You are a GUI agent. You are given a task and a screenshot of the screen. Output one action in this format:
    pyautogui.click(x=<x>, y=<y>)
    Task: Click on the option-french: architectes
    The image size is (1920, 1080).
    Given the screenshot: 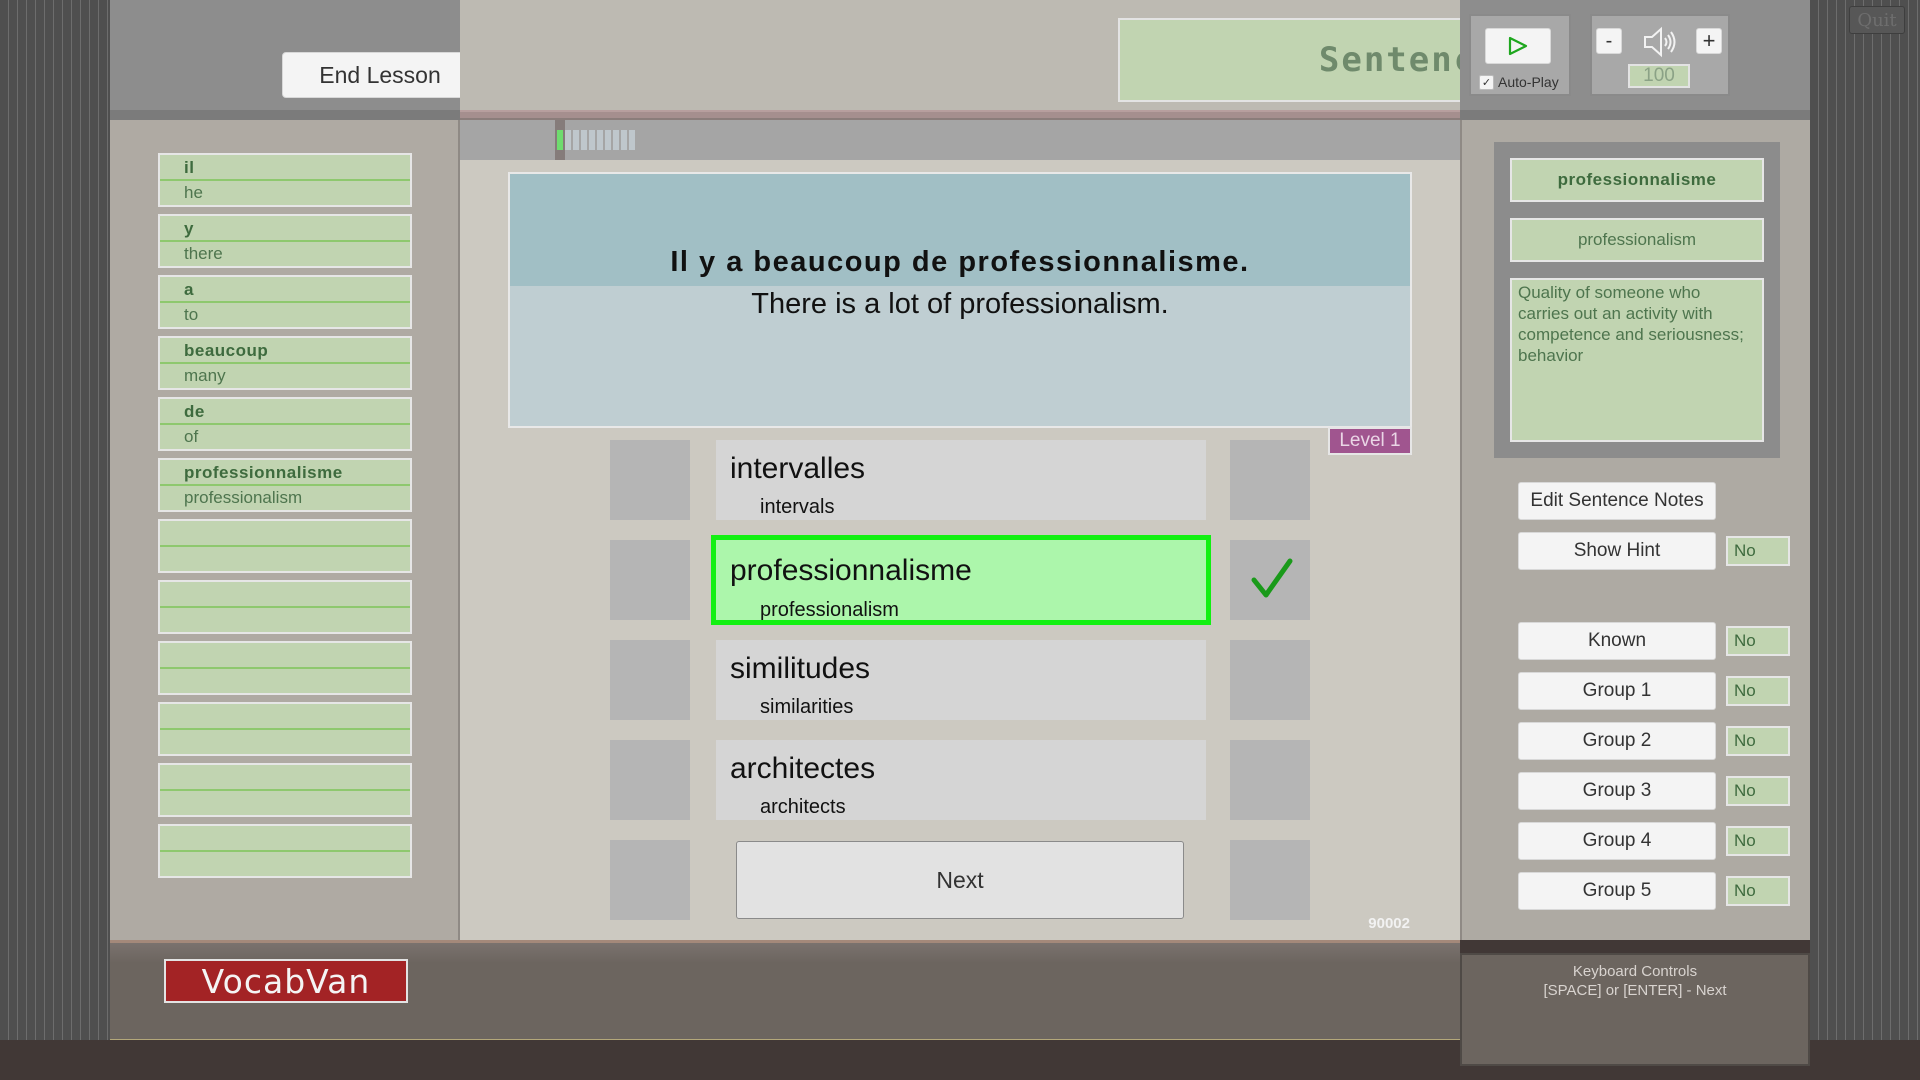 What is the action you would take?
    pyautogui.click(x=803, y=768)
    